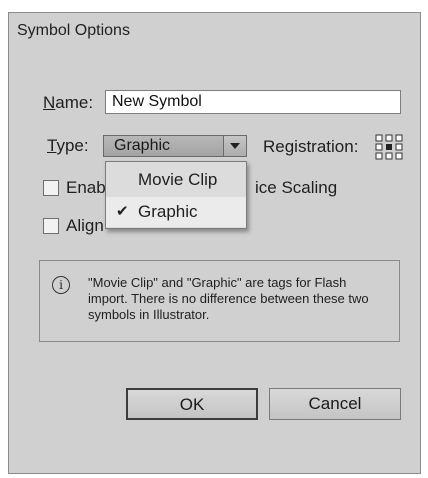 The width and height of the screenshot is (428, 478). I want to click on ok-button: OK, so click(192, 404).